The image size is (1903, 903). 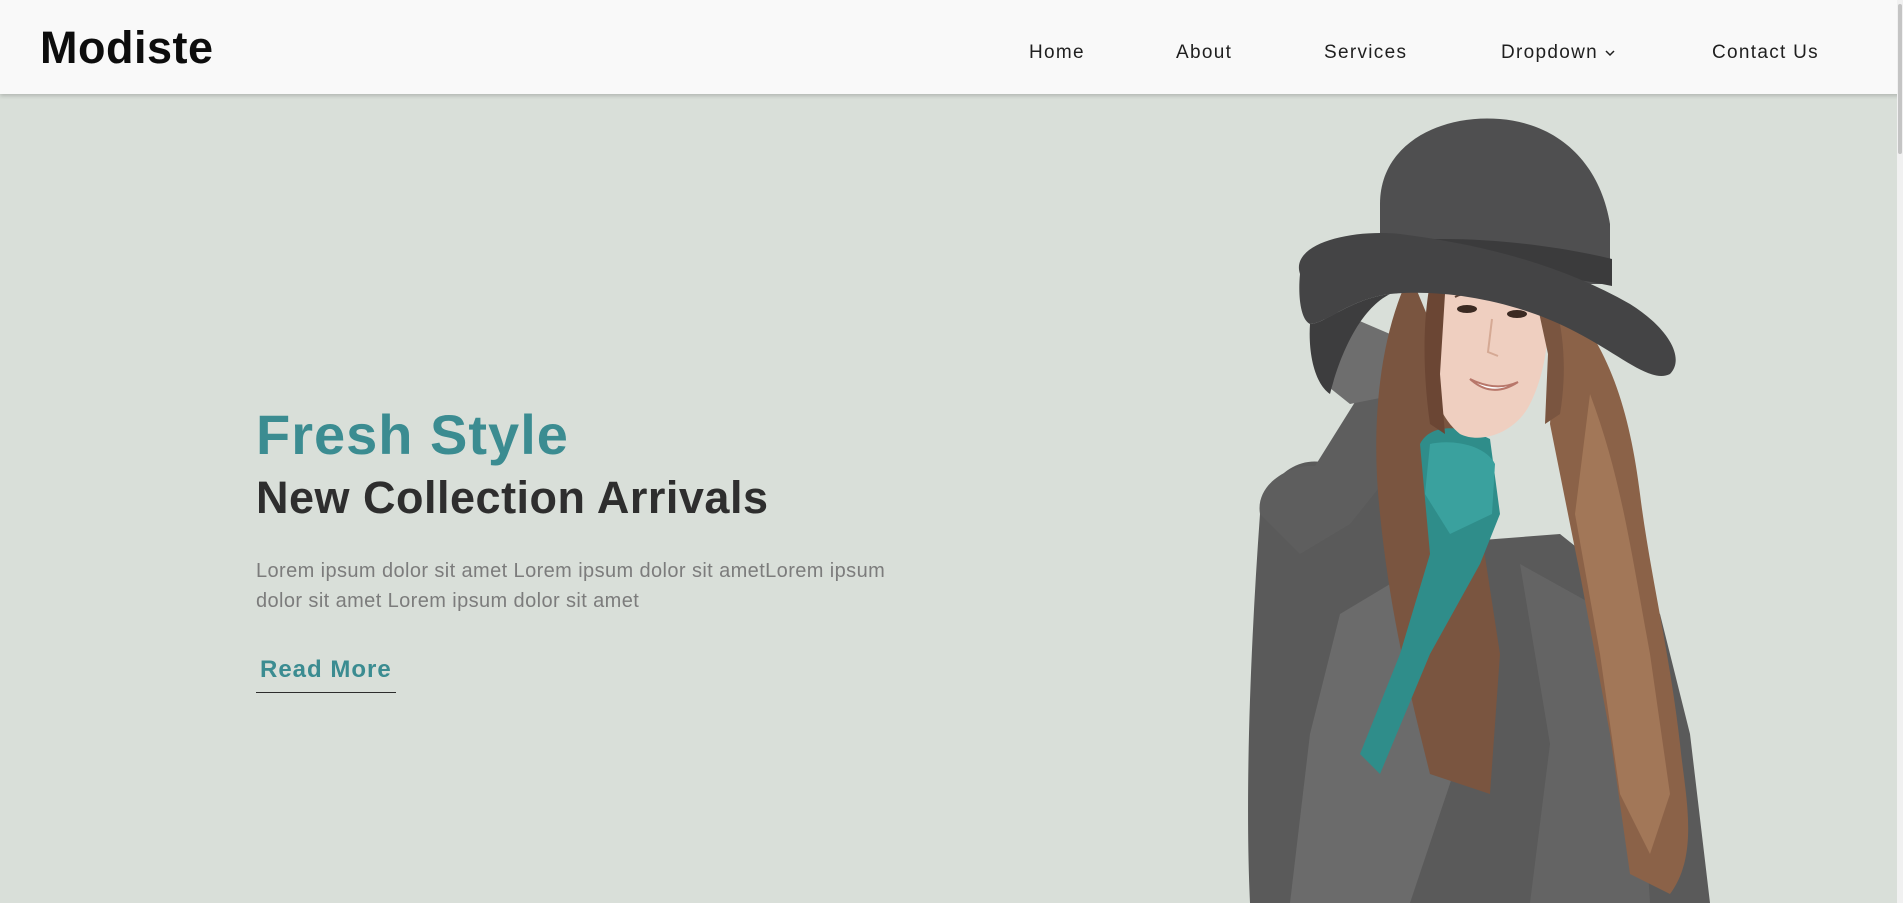 I want to click on nav-about-link: About, so click(x=1204, y=53).